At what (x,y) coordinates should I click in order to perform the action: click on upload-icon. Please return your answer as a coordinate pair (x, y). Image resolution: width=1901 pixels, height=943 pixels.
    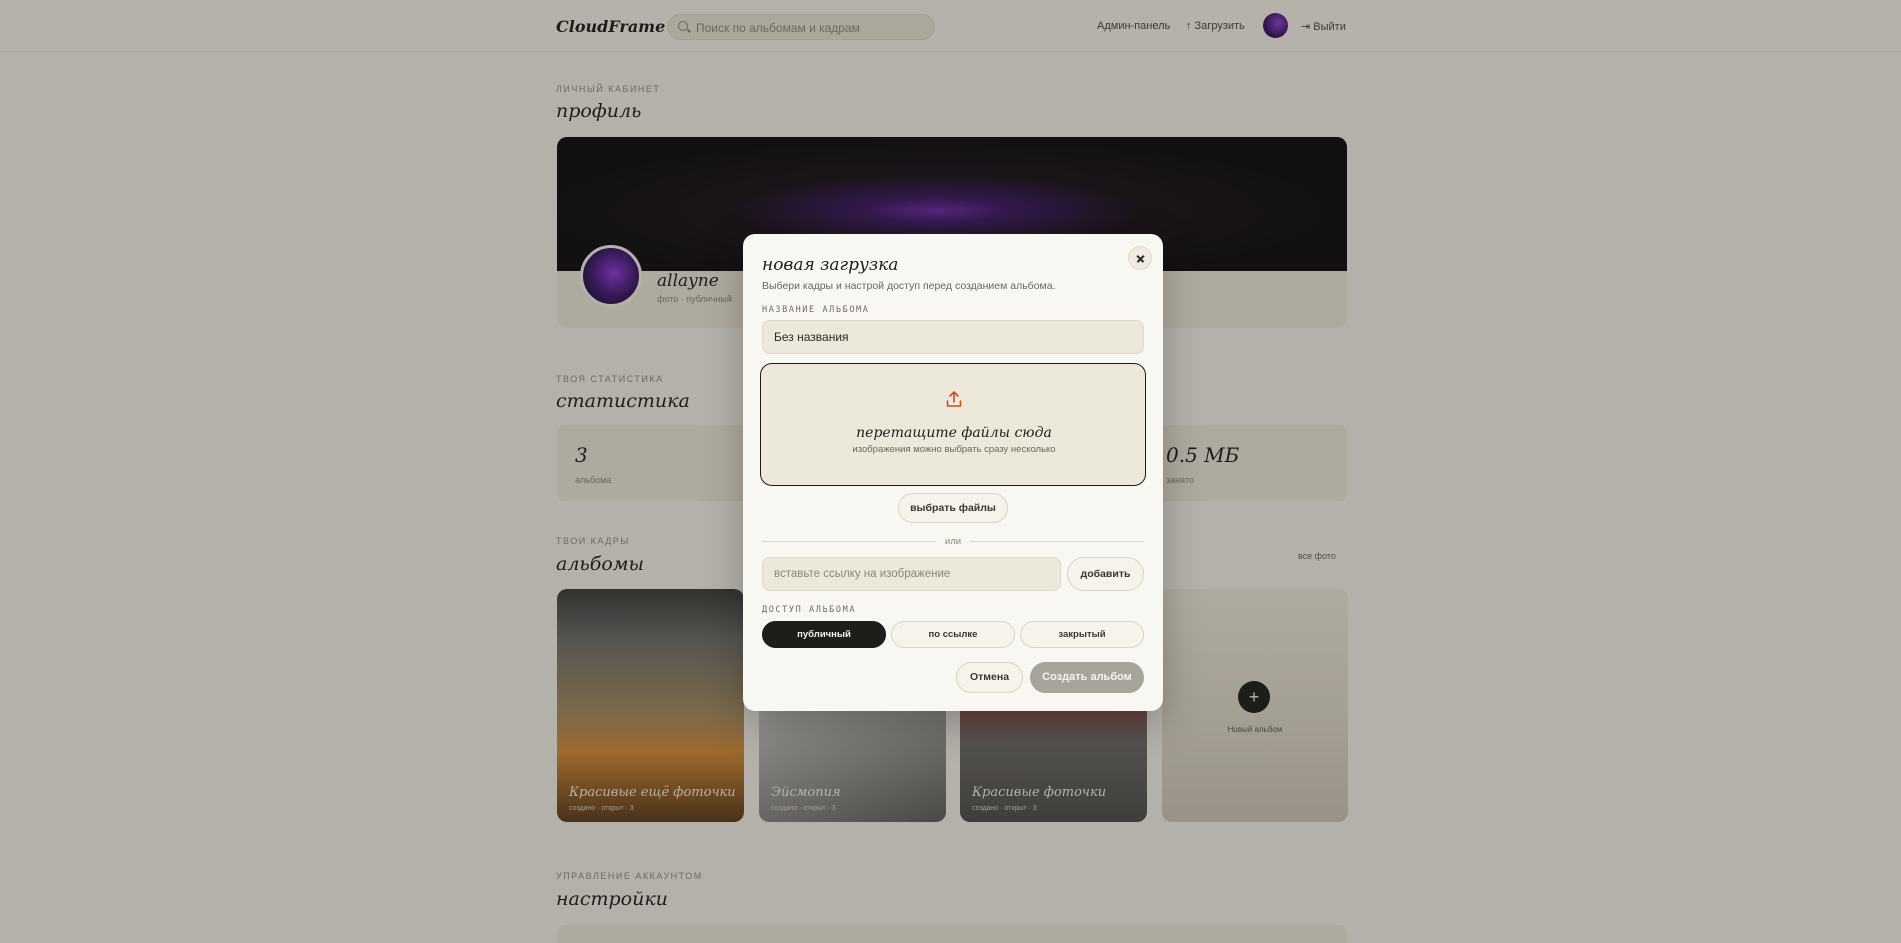
    Looking at the image, I should click on (954, 399).